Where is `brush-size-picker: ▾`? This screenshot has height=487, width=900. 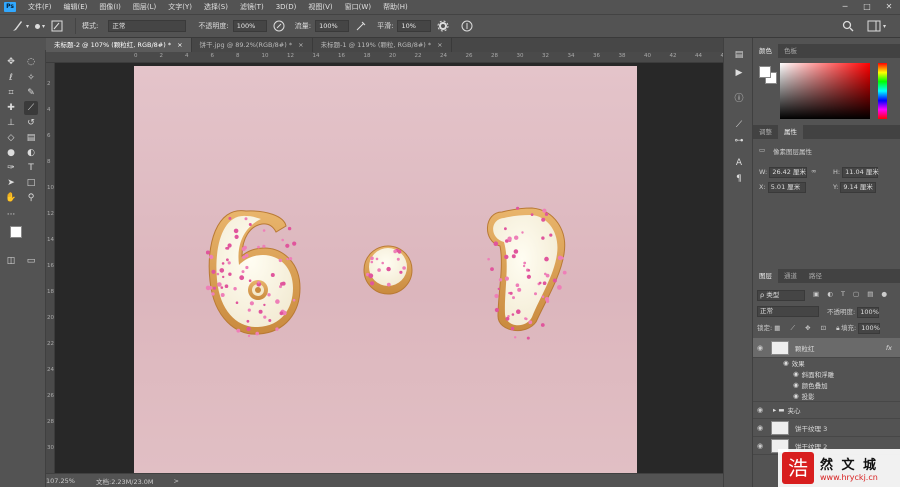
brush-size-picker: ▾ is located at coordinates (40, 26).